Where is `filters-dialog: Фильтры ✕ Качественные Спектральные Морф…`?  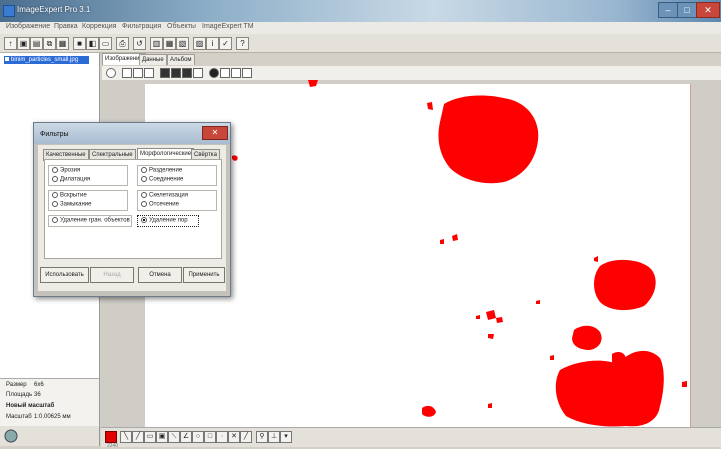
filters-dialog: Фильтры ✕ Качественные Спектральные Морф… is located at coordinates (132, 209).